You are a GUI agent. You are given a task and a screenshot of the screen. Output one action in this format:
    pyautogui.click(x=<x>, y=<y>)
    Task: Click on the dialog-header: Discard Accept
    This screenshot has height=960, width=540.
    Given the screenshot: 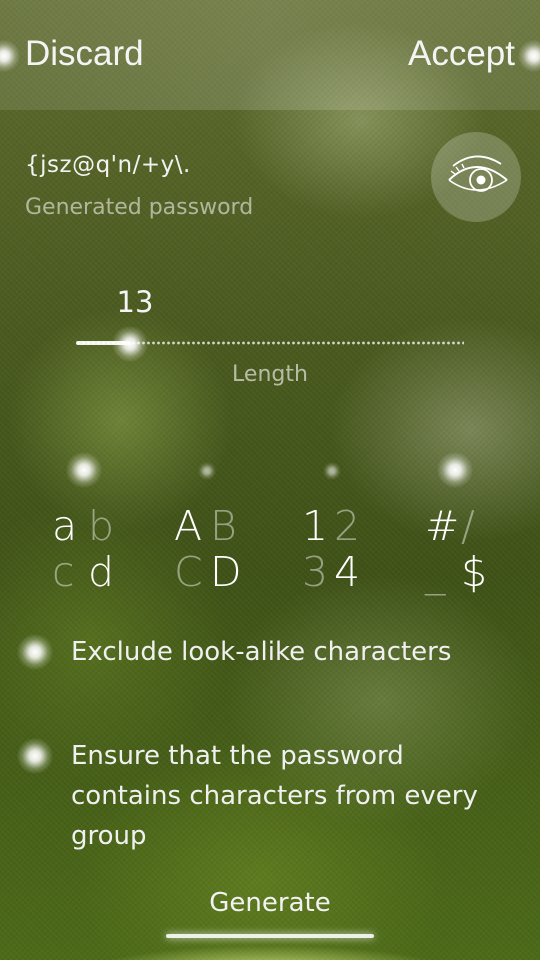 What is the action you would take?
    pyautogui.click(x=270, y=55)
    